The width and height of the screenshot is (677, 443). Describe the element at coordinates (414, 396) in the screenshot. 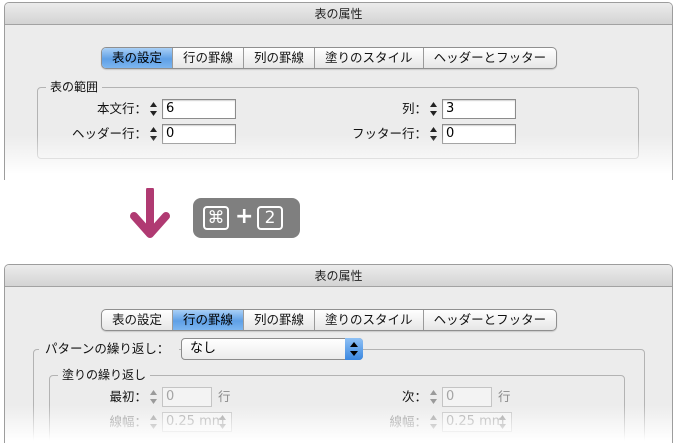

I see `next-label: 次：` at that location.